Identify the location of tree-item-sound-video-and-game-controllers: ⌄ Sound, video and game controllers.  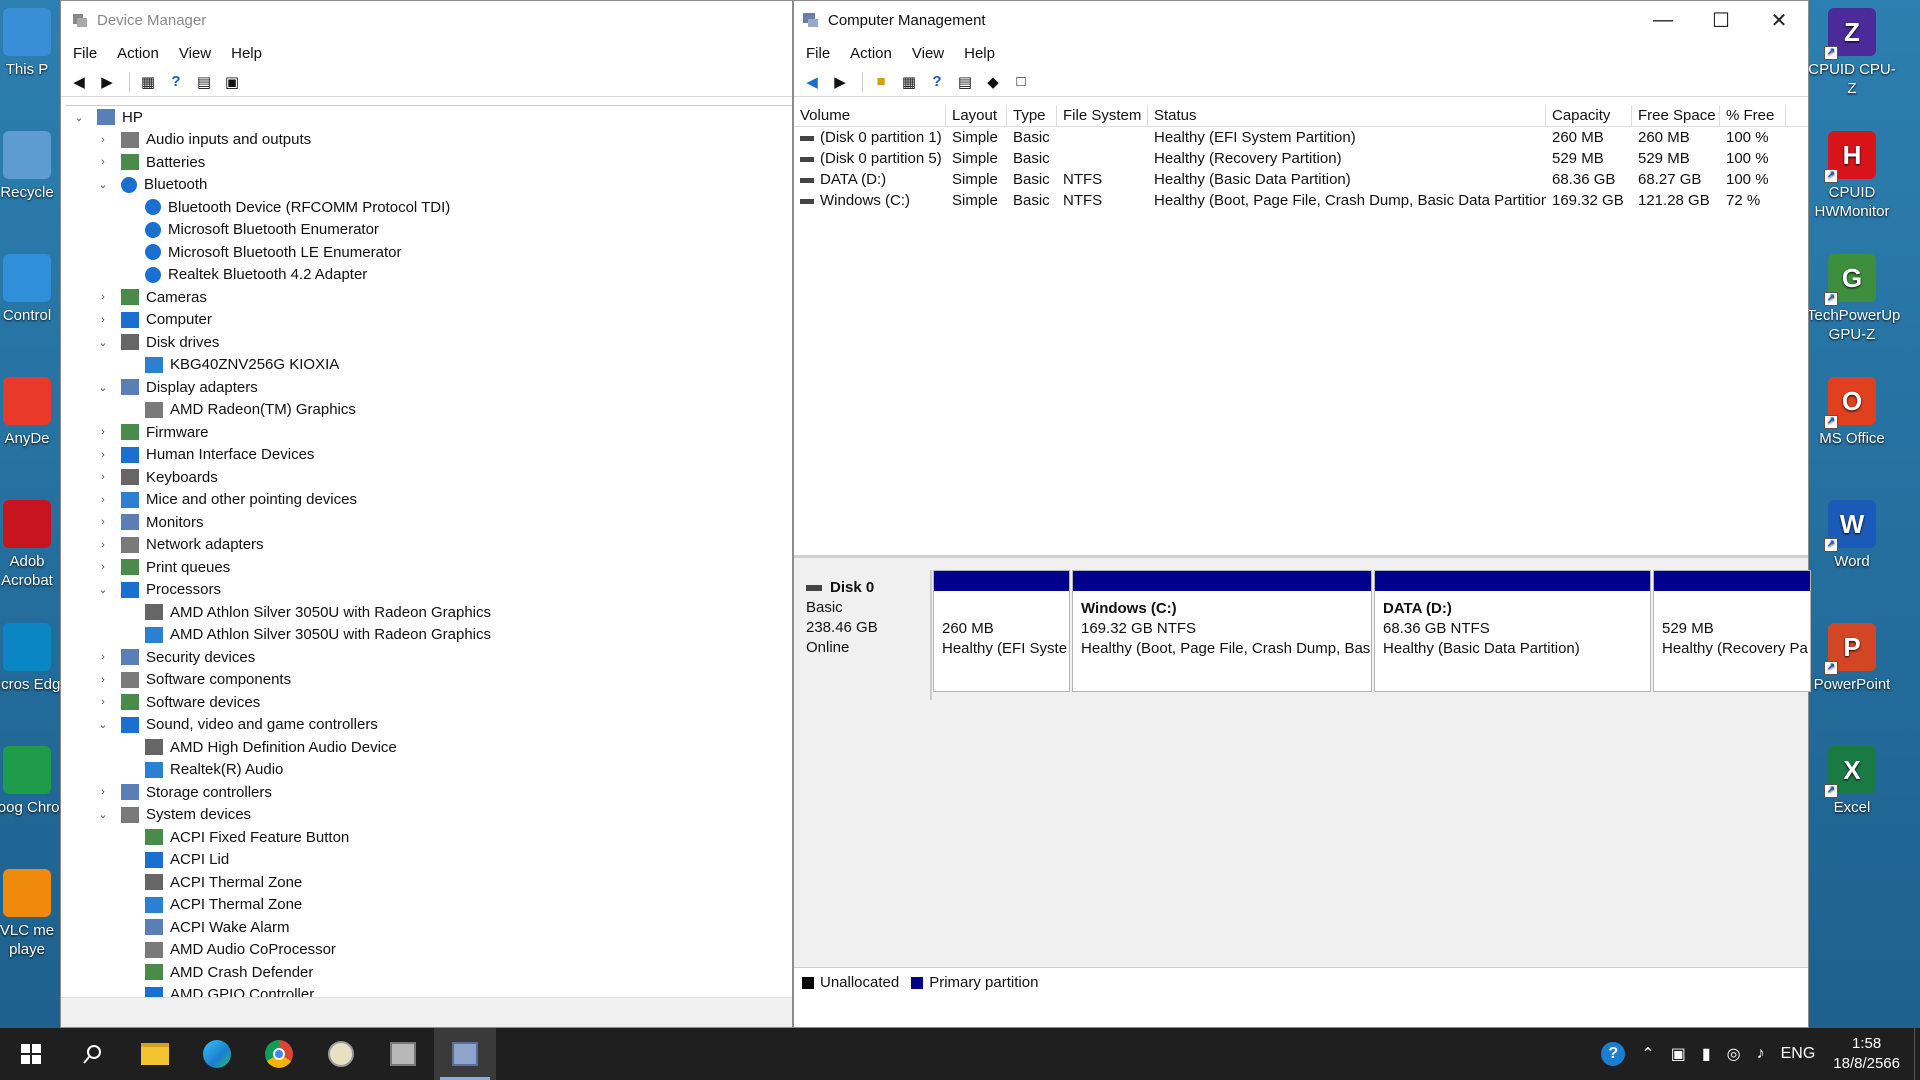
(428, 725).